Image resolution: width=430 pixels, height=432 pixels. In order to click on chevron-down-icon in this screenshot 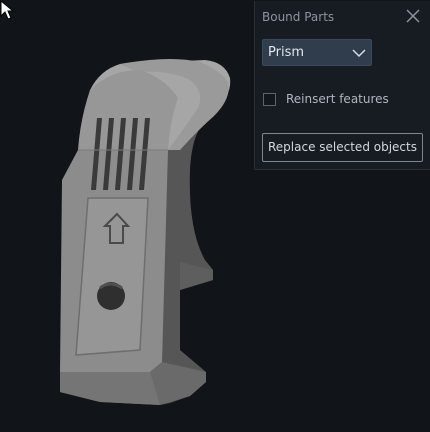, I will do `click(359, 53)`.